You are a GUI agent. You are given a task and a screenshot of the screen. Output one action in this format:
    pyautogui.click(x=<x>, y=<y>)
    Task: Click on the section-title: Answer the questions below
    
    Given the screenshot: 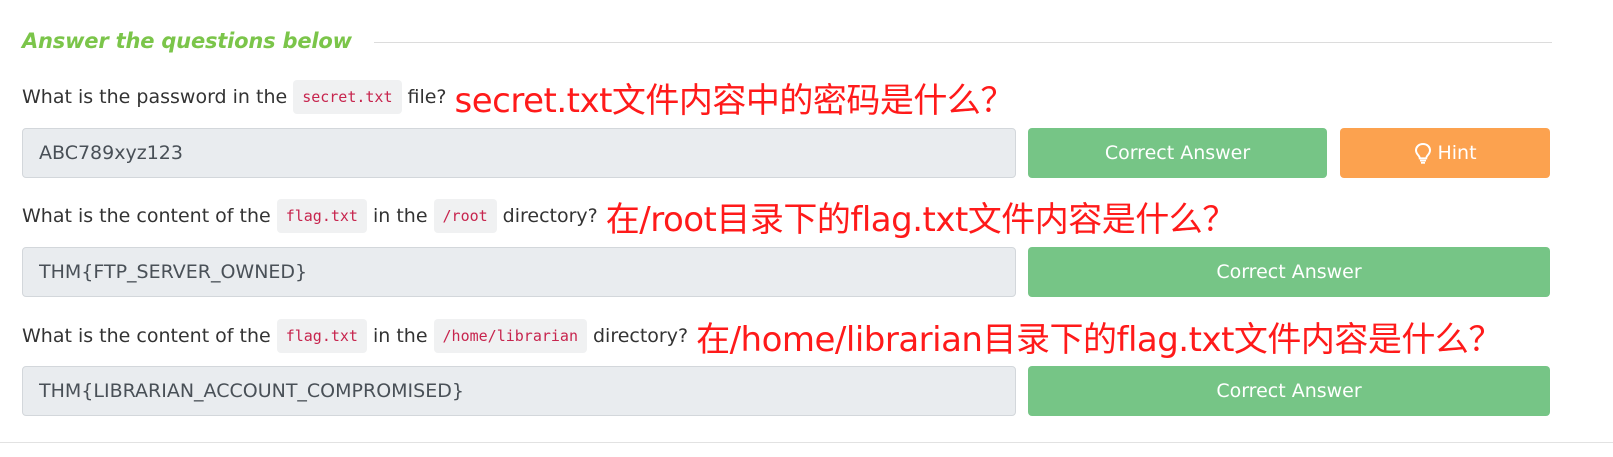 What is the action you would take?
    pyautogui.click(x=187, y=41)
    